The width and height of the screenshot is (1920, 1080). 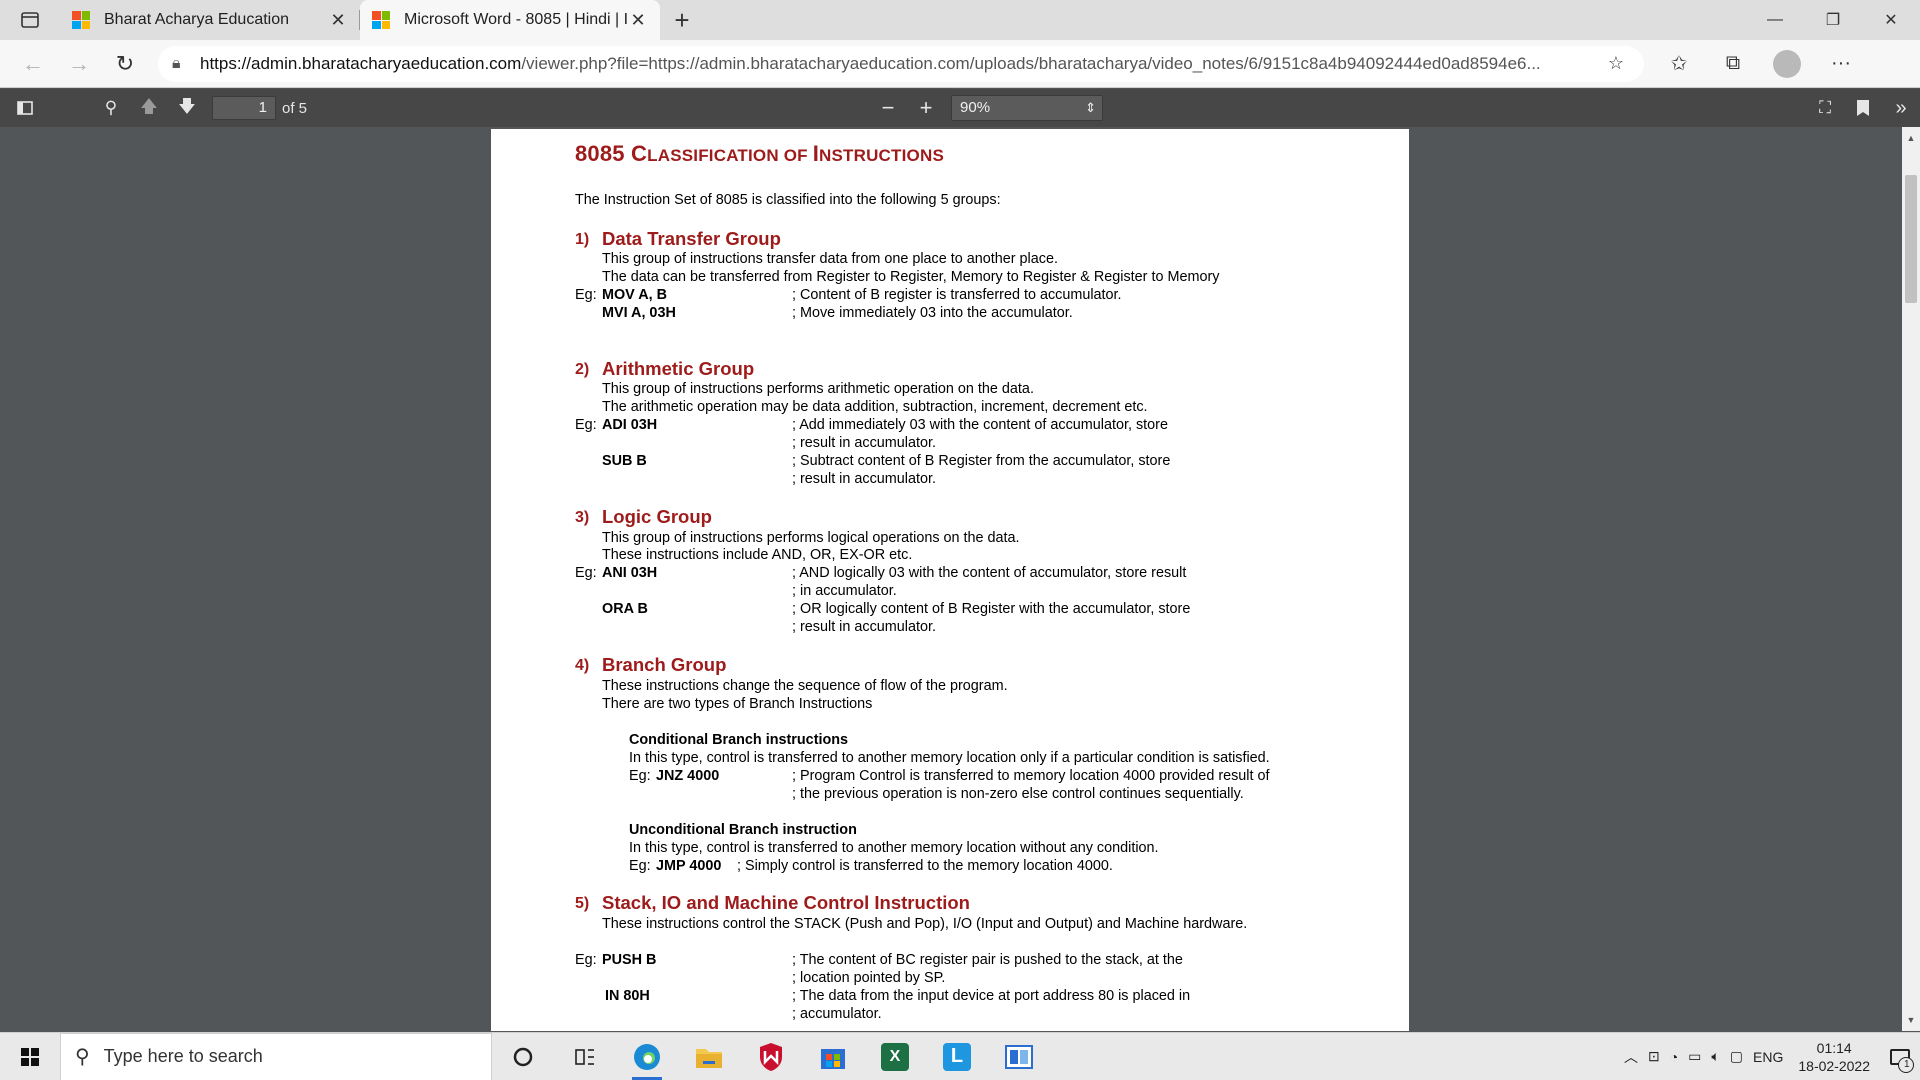 What do you see at coordinates (111, 108) in the screenshot?
I see `find-icon: ⚲` at bounding box center [111, 108].